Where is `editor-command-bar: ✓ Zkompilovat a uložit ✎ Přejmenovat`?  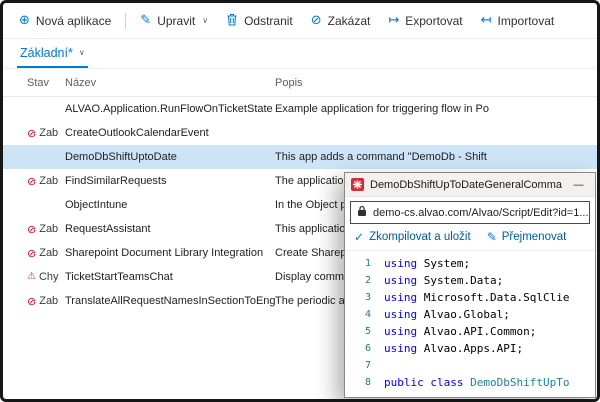
editor-command-bar: ✓ Zkompilovat a uložit ✎ Přejmenovat is located at coordinates (470, 237).